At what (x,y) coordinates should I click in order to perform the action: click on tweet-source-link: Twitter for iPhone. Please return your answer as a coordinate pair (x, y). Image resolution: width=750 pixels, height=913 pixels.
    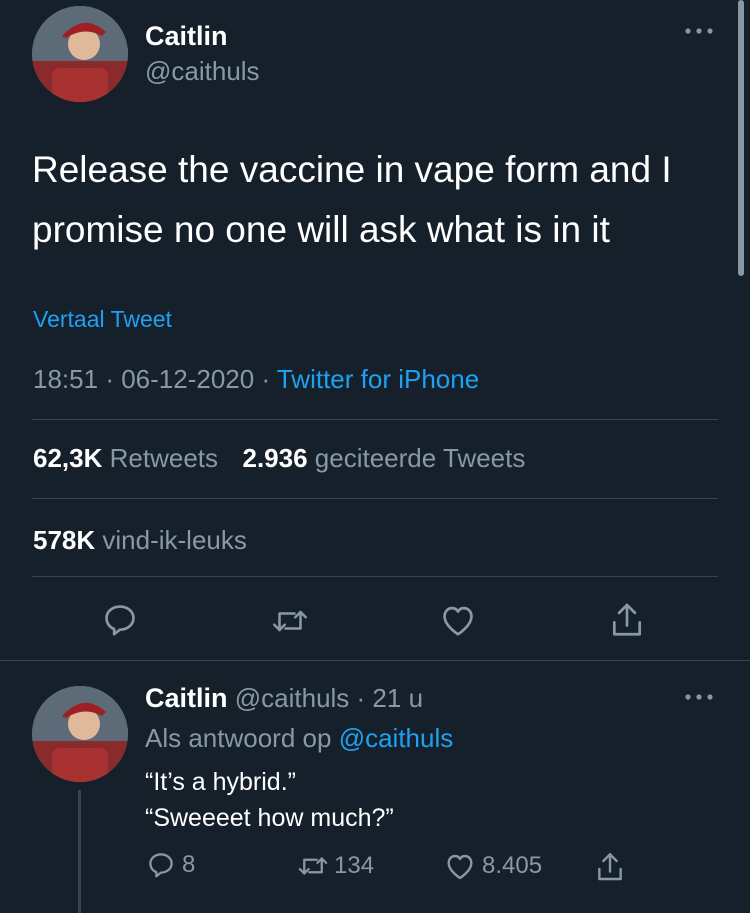
    Looking at the image, I should click on (378, 379).